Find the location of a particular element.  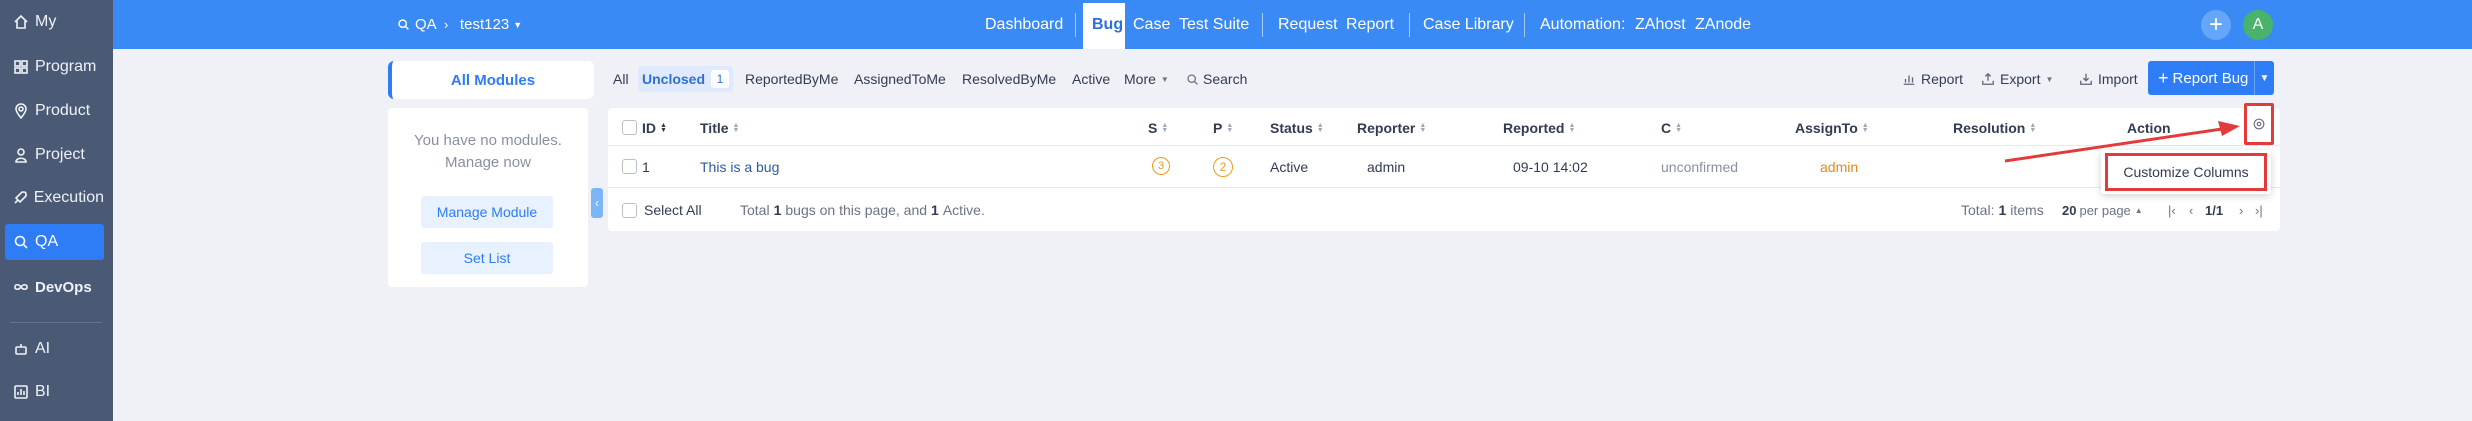

report-bug-dropdown-toggle: ▼ is located at coordinates (2264, 78).